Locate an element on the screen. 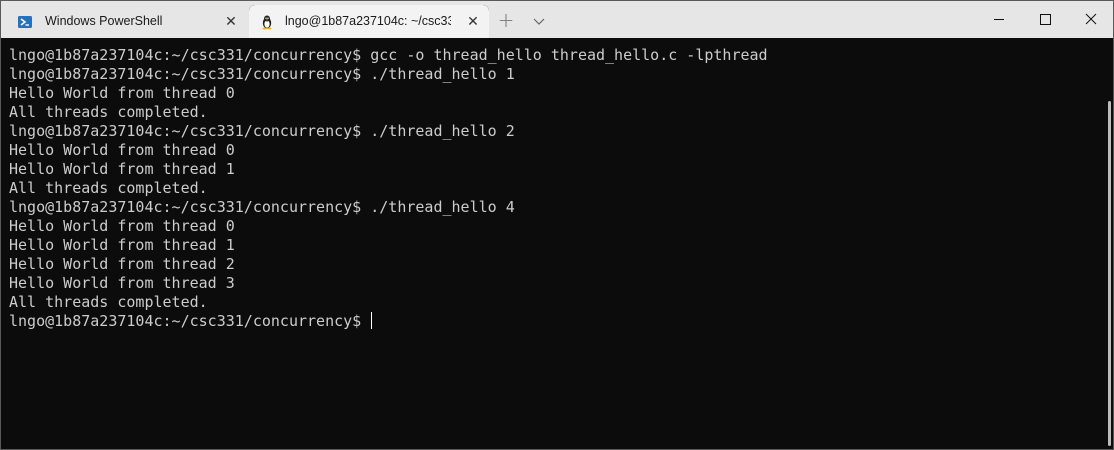 This screenshot has width=1114, height=450. maximize-icon is located at coordinates (1045, 19).